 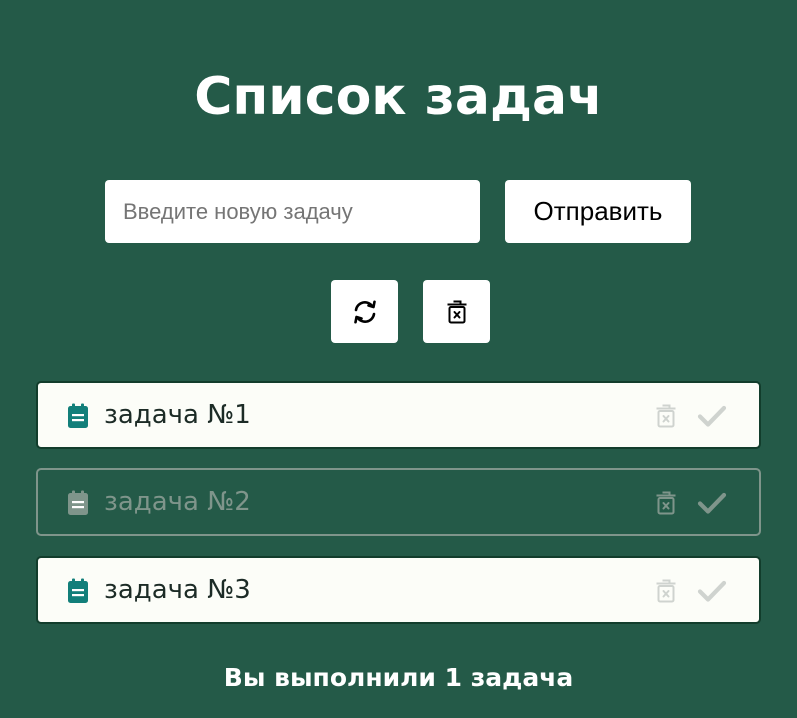 What do you see at coordinates (598, 211) in the screenshot?
I see `send-button: Отправить` at bounding box center [598, 211].